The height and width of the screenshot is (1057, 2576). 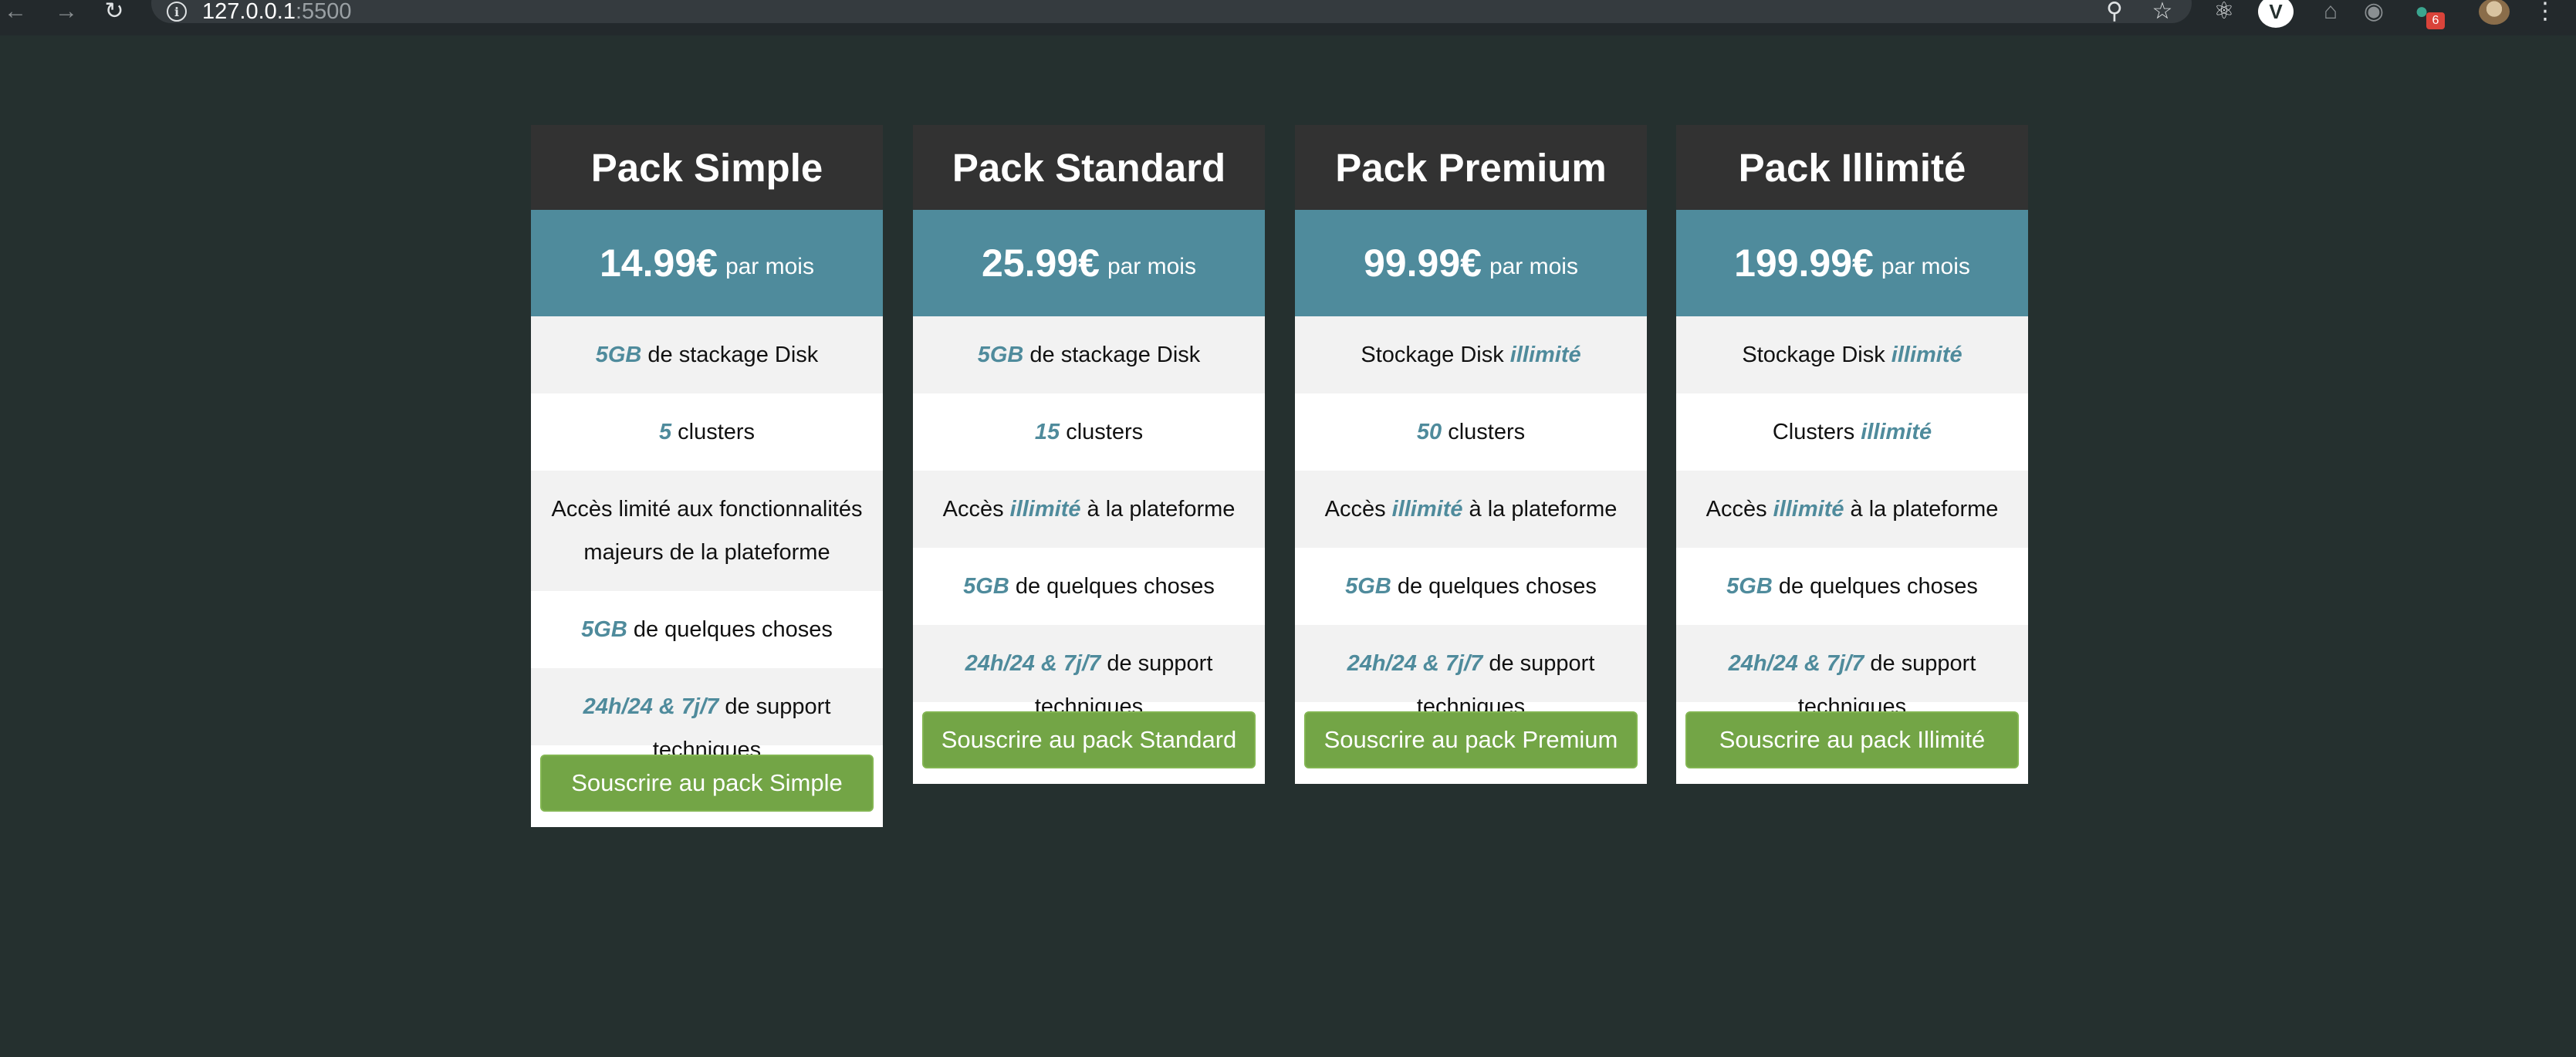 What do you see at coordinates (1423, 263) in the screenshot?
I see `plan-price: 99.99€` at bounding box center [1423, 263].